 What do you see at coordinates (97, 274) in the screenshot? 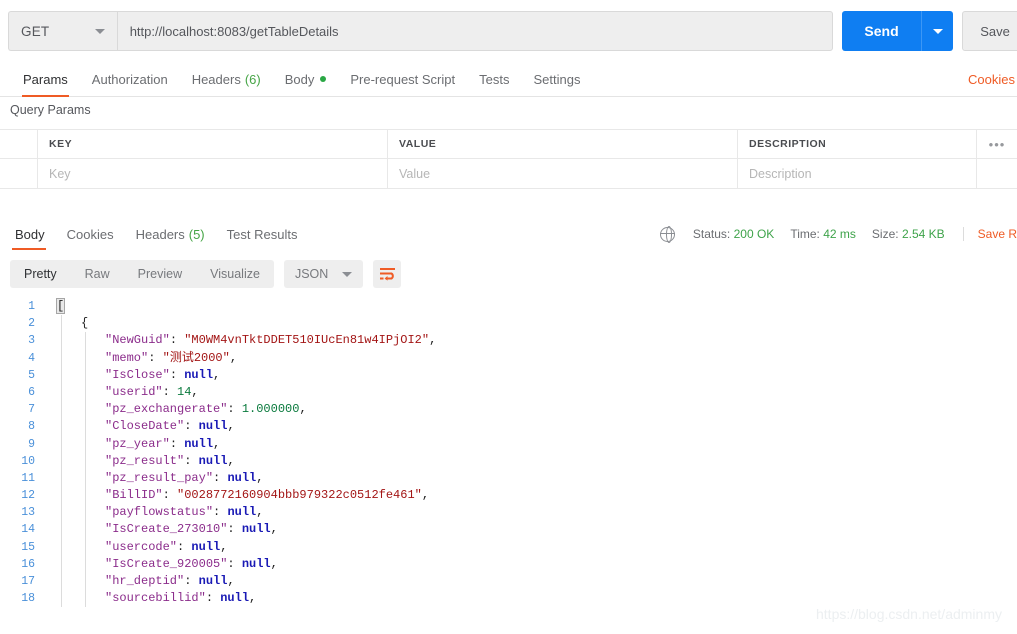
I see `view-mode-raw: Raw` at bounding box center [97, 274].